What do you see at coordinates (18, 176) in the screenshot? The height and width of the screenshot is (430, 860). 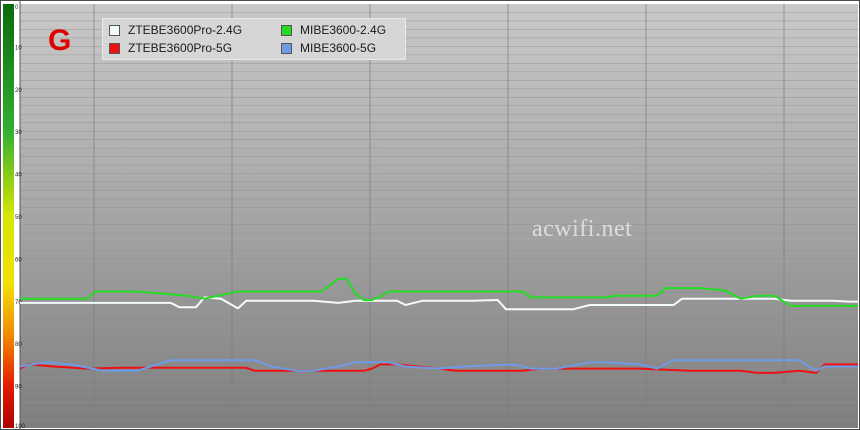 I see `y-tick-label: 40` at bounding box center [18, 176].